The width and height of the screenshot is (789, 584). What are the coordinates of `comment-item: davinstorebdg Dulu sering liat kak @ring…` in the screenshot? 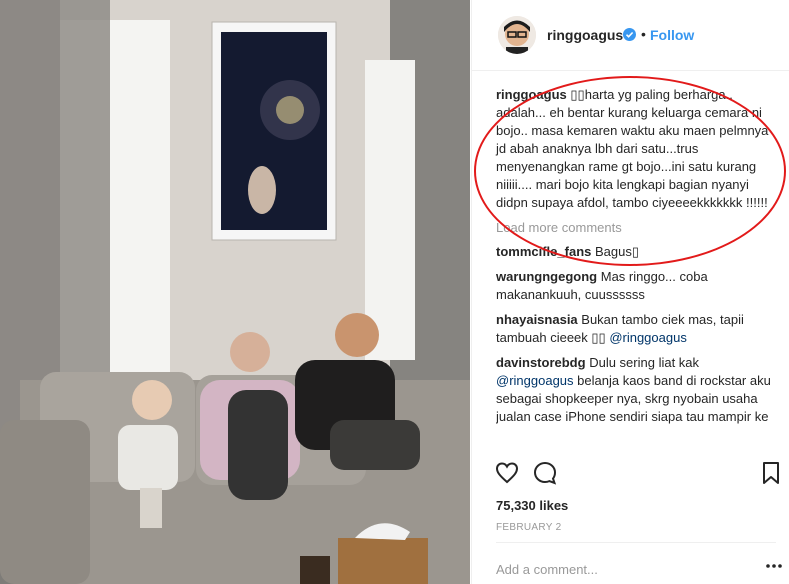 It's located at (634, 391).